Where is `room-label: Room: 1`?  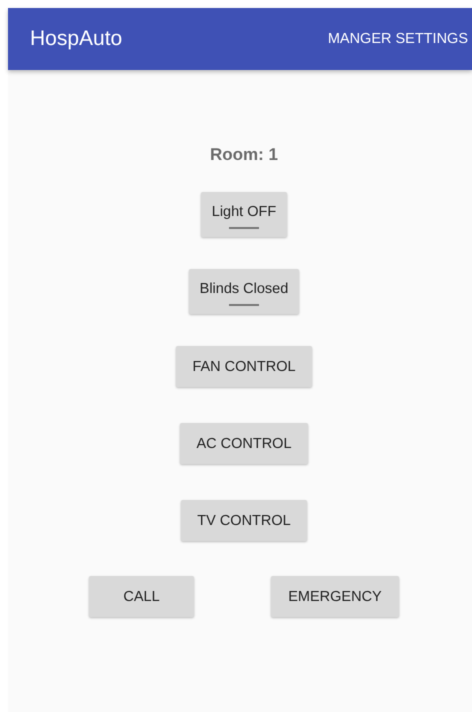 room-label: Room: 1 is located at coordinates (244, 155).